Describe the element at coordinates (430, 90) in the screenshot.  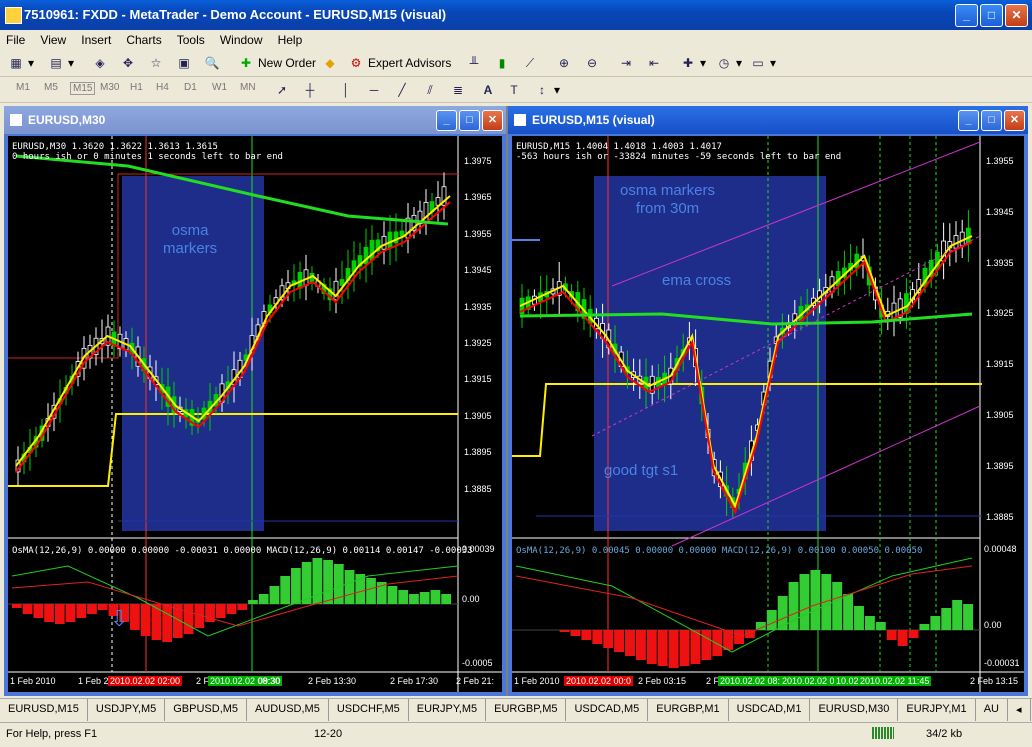
I see `channel-button: ⫽` at that location.